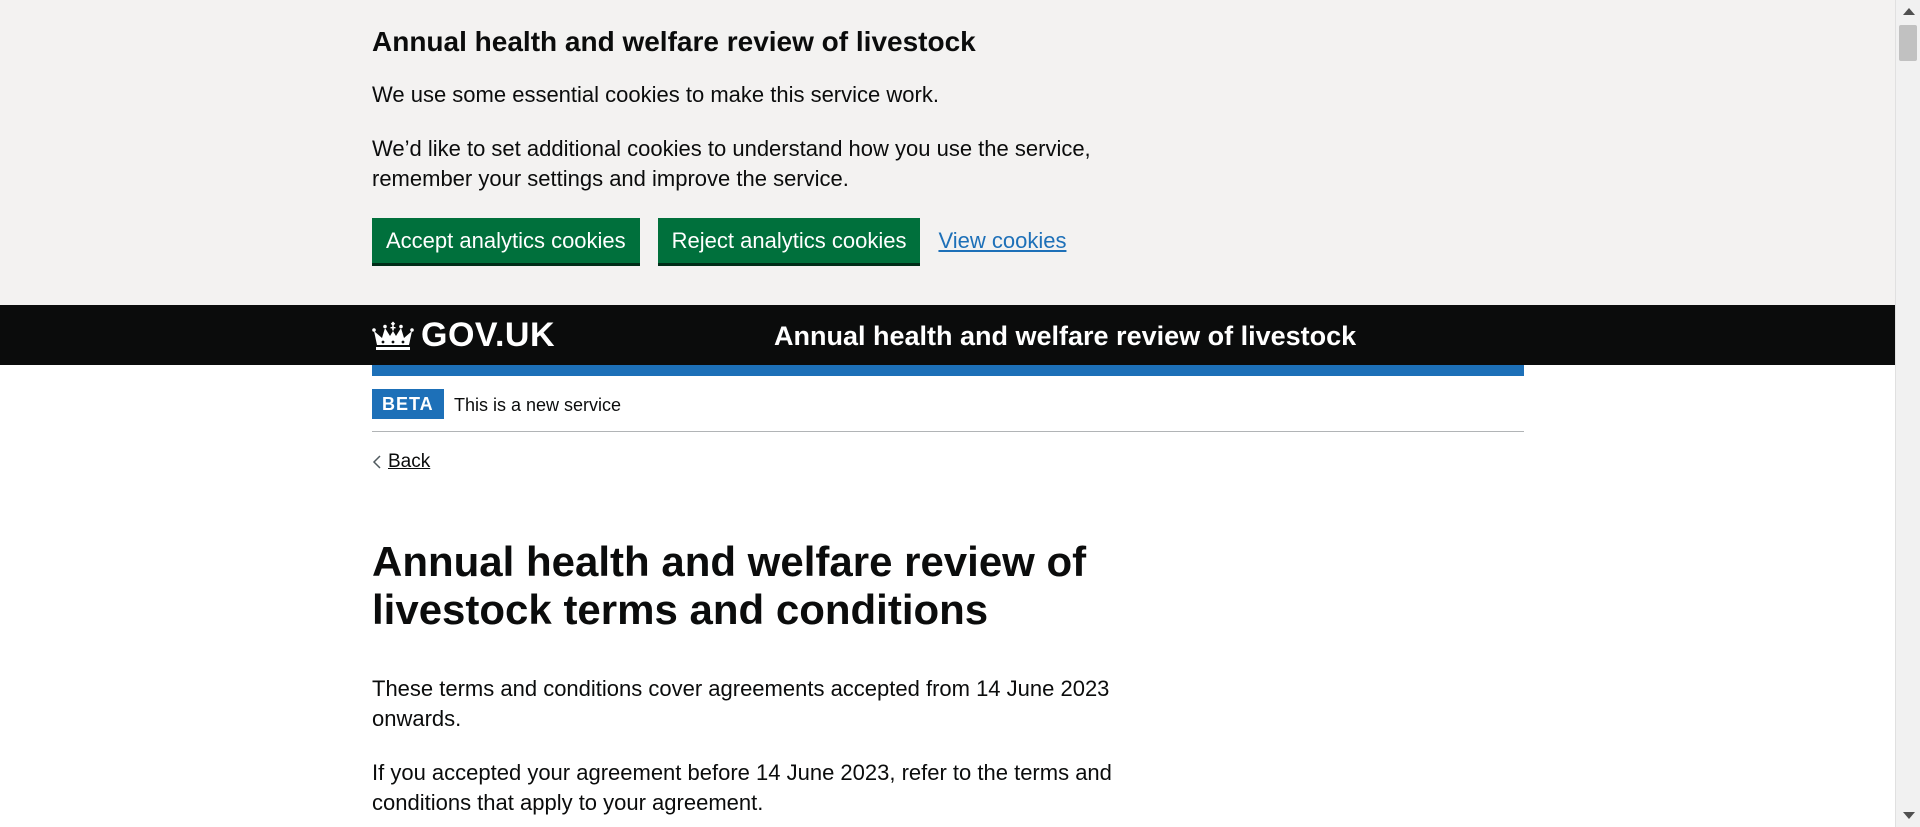  What do you see at coordinates (789, 240) in the screenshot?
I see `reject-analytics-cookies-button: Reject analytics cookies` at bounding box center [789, 240].